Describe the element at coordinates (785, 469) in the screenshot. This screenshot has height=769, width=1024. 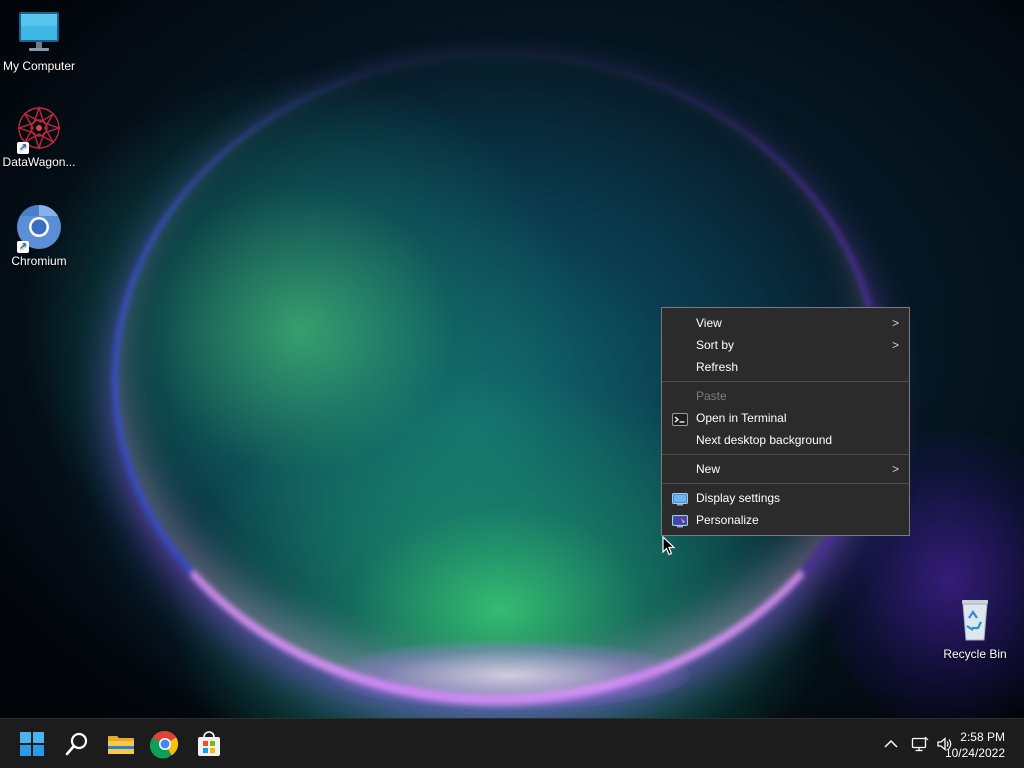
I see `menu-item-new: New >` at that location.